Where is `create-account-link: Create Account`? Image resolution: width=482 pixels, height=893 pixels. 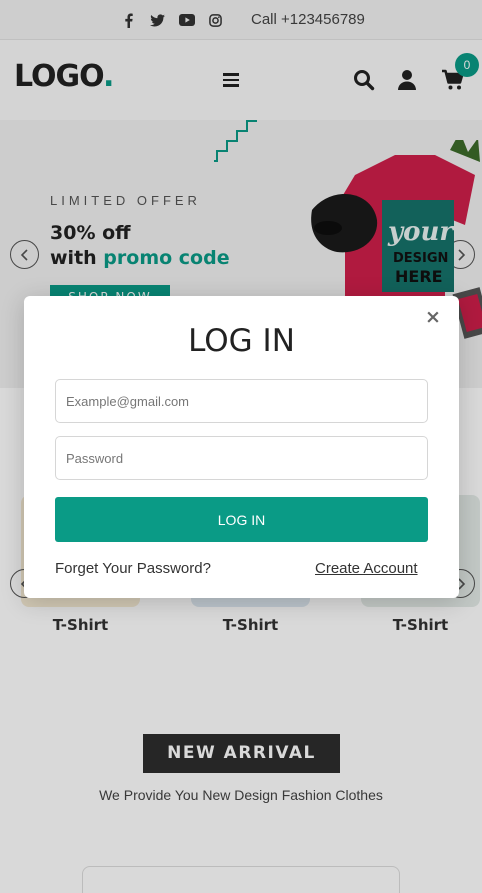 create-account-link: Create Account is located at coordinates (366, 568).